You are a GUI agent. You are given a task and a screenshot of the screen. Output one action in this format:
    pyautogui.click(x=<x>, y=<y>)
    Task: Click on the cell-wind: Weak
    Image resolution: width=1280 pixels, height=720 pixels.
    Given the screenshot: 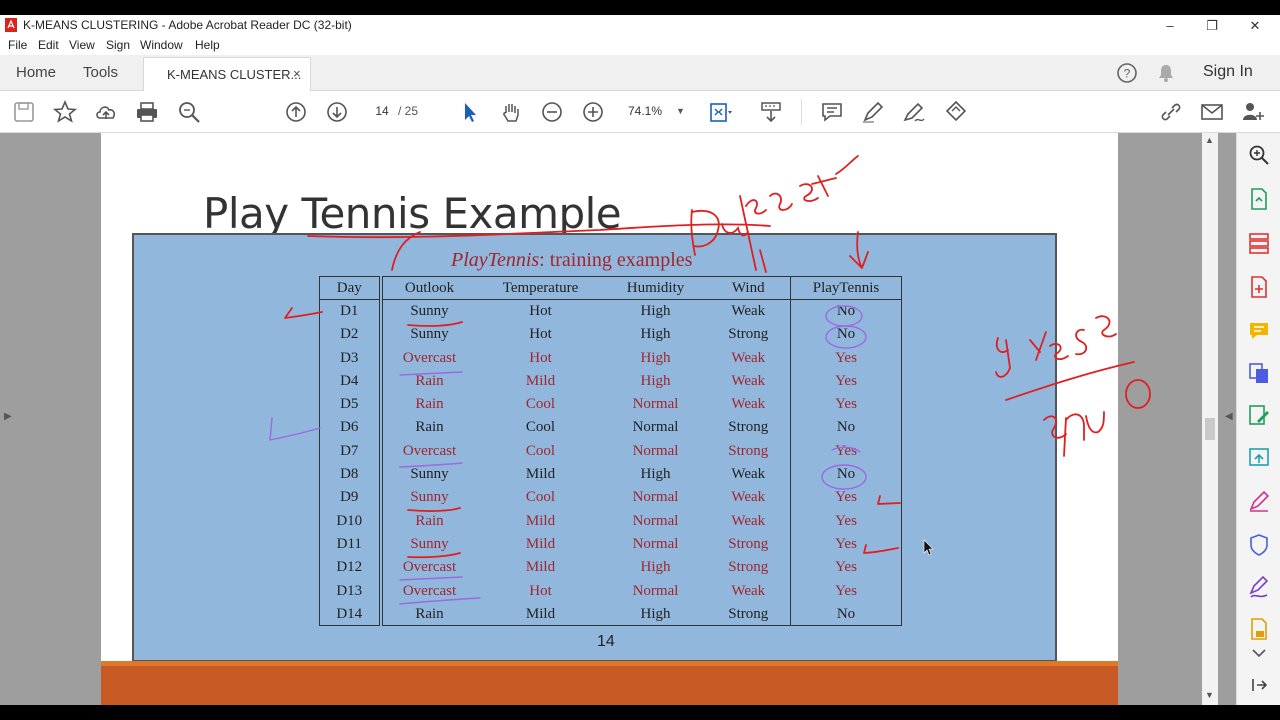 What is the action you would take?
    pyautogui.click(x=748, y=381)
    